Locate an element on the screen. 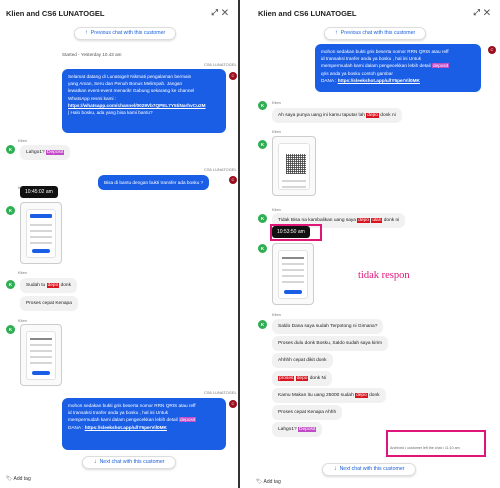  message-client: Ahhhh cepat dikit donk is located at coordinates (302, 360).